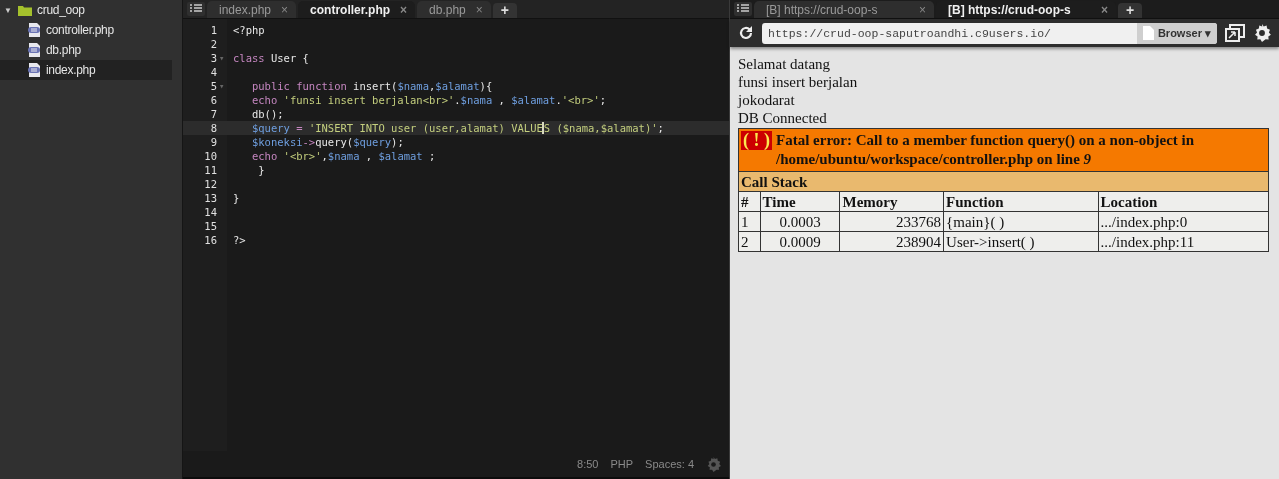 Image resolution: width=1279 pixels, height=479 pixels. Describe the element at coordinates (622, 464) in the screenshot. I see `language-mode: PHP` at that location.